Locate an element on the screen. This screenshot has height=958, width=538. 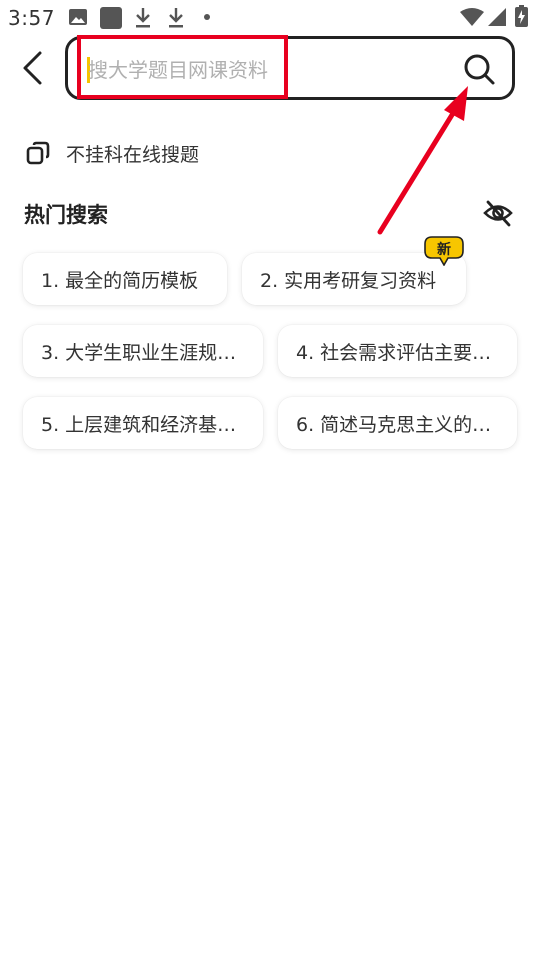
dot-icon is located at coordinates (207, 17).